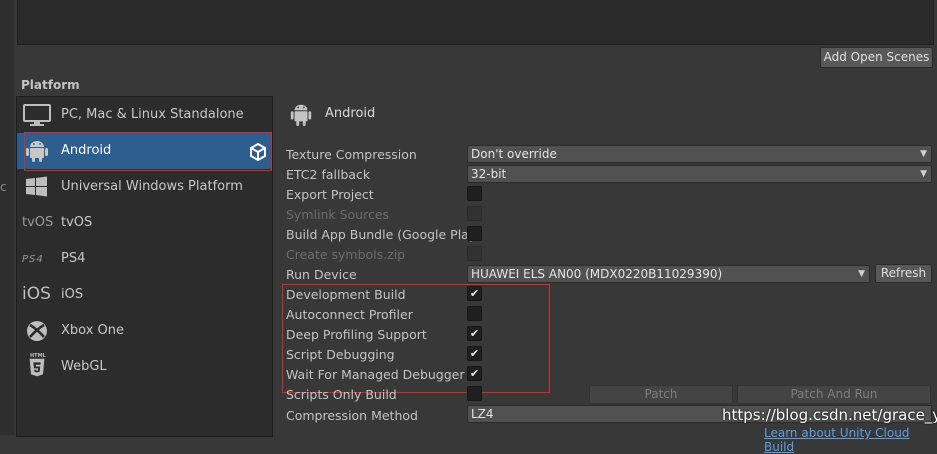  I want to click on platform-settings-title: Android, so click(350, 113).